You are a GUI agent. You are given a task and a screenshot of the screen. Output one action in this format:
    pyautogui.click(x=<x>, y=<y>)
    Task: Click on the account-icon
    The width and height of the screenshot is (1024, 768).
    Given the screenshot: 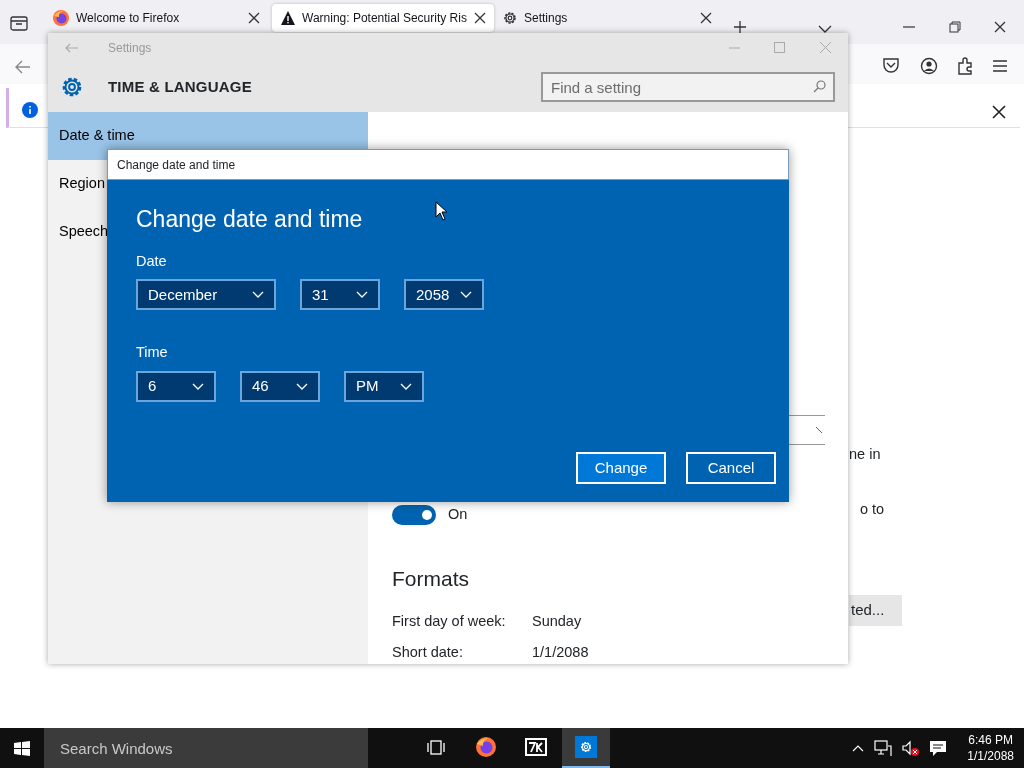 What is the action you would take?
    pyautogui.click(x=929, y=66)
    